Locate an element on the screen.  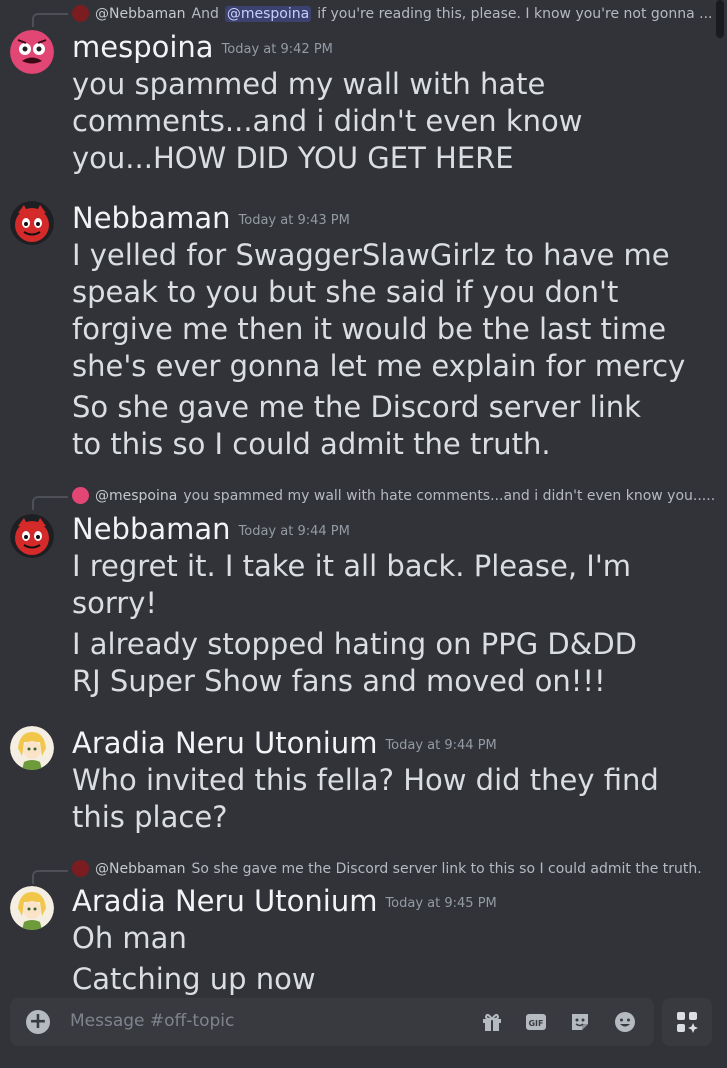
message-line: Catching up now is located at coordinates (194, 979).